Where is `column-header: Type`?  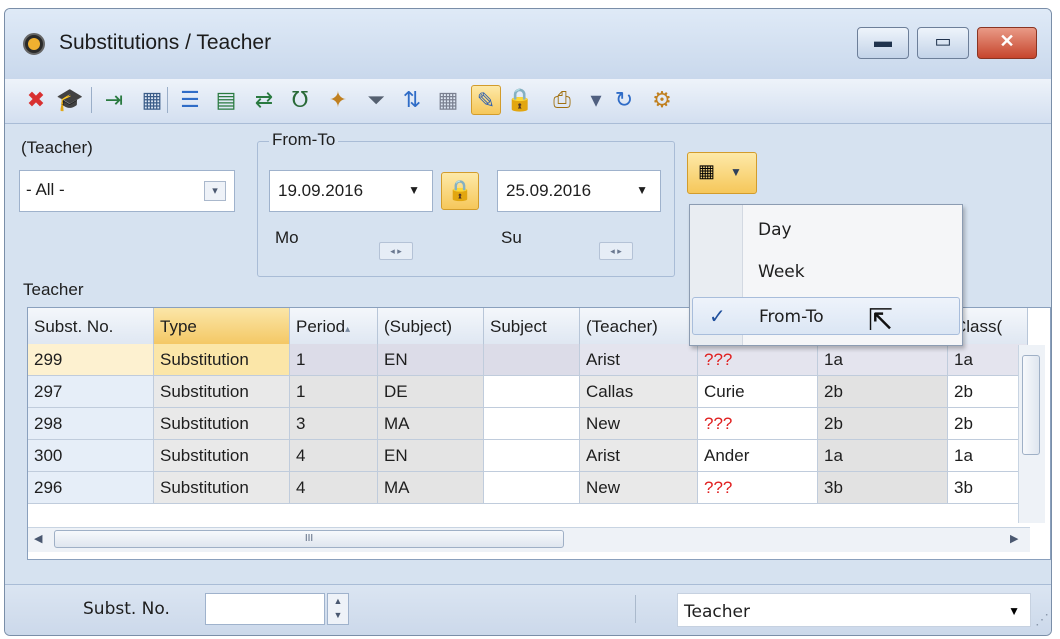
column-header: Type is located at coordinates (222, 326).